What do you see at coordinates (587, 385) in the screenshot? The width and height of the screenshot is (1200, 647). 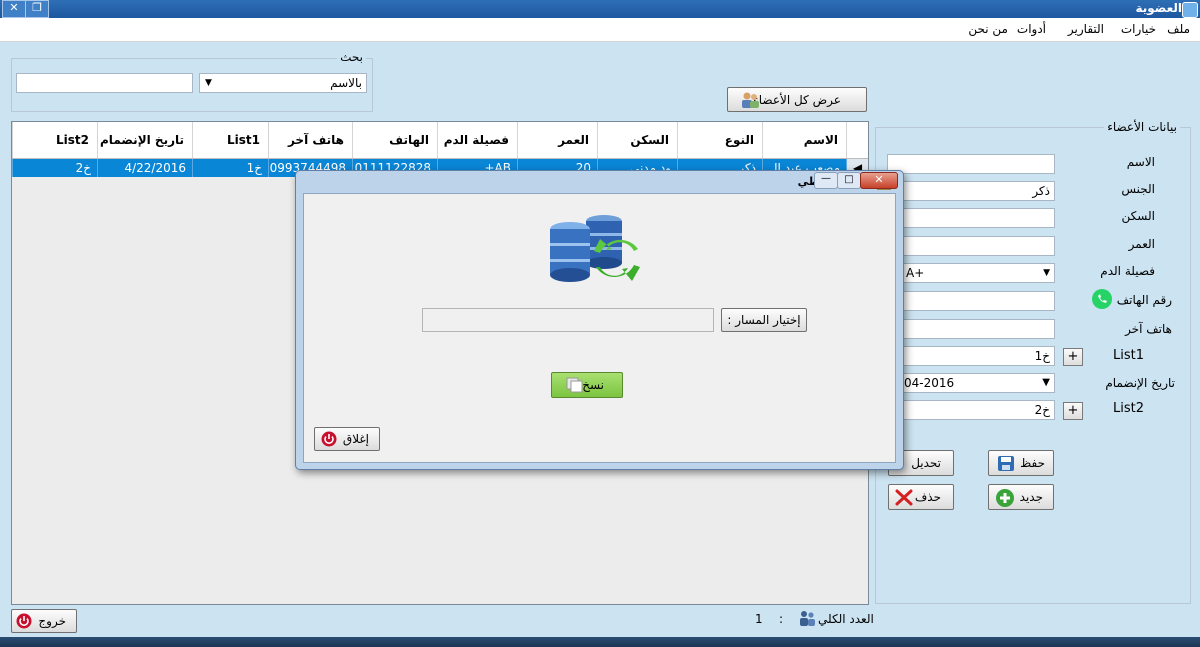 I see `backup-button: نسخ` at bounding box center [587, 385].